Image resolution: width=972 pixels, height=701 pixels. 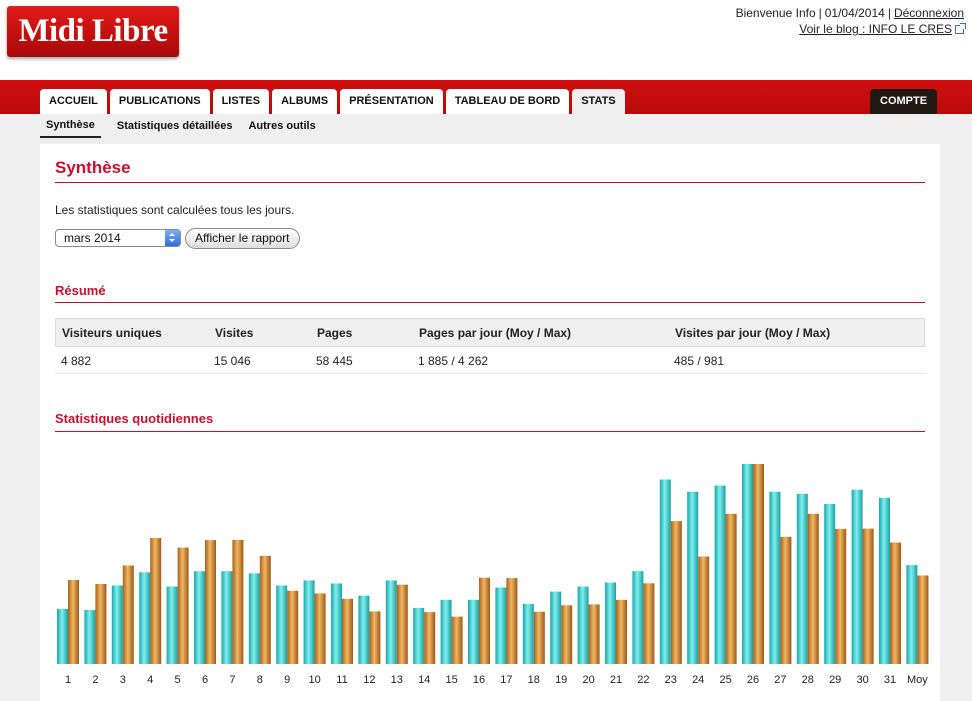 I want to click on tab-accueil: ACCUEIL, so click(x=73, y=101).